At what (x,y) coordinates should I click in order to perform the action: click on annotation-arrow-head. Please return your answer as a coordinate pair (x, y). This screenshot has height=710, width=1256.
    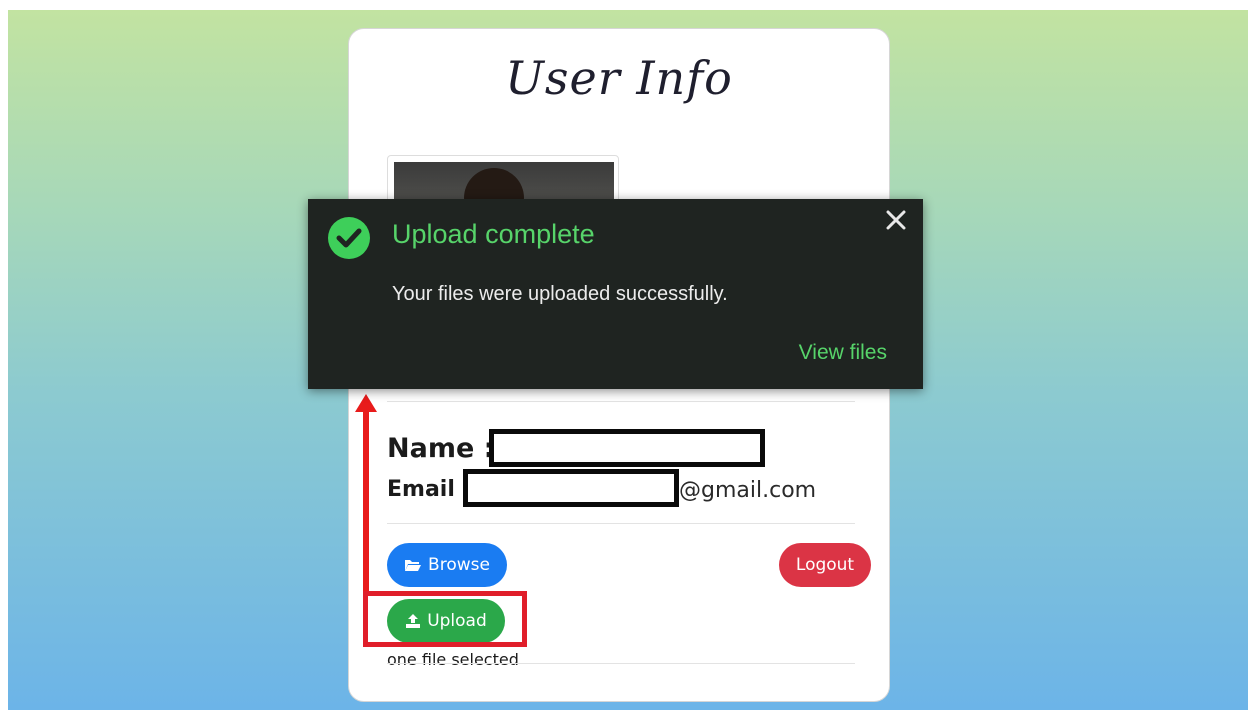
    Looking at the image, I should click on (366, 403).